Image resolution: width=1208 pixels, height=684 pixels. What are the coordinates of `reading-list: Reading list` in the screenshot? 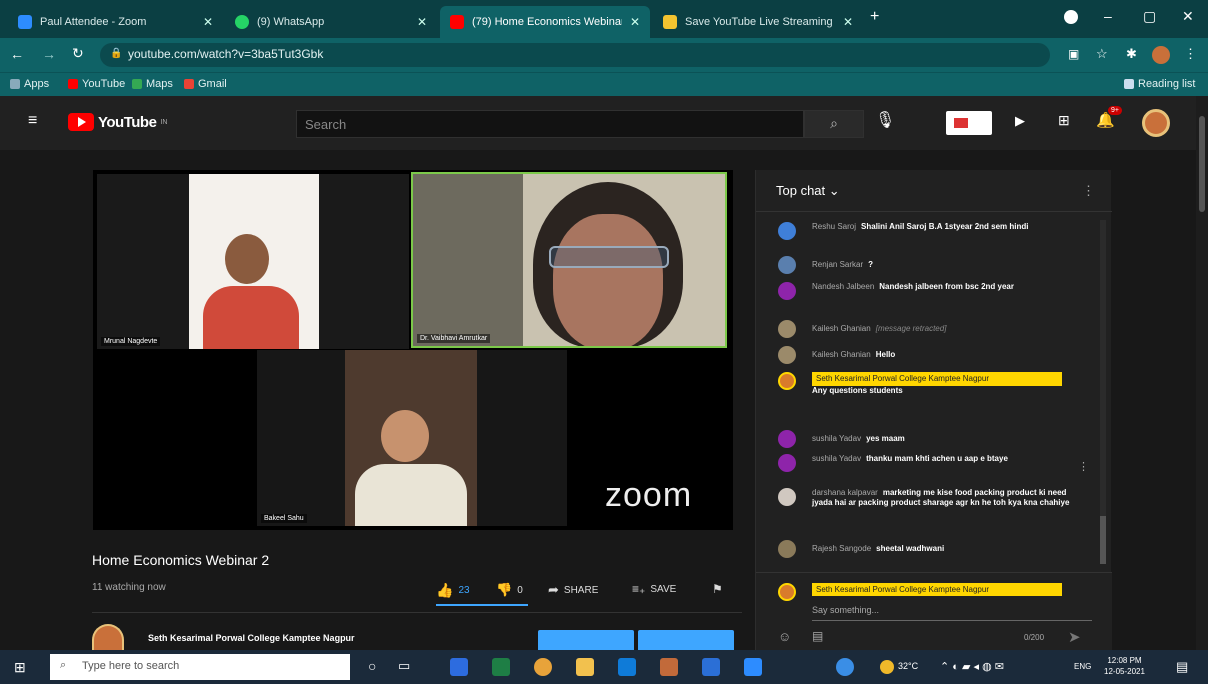 It's located at (1159, 84).